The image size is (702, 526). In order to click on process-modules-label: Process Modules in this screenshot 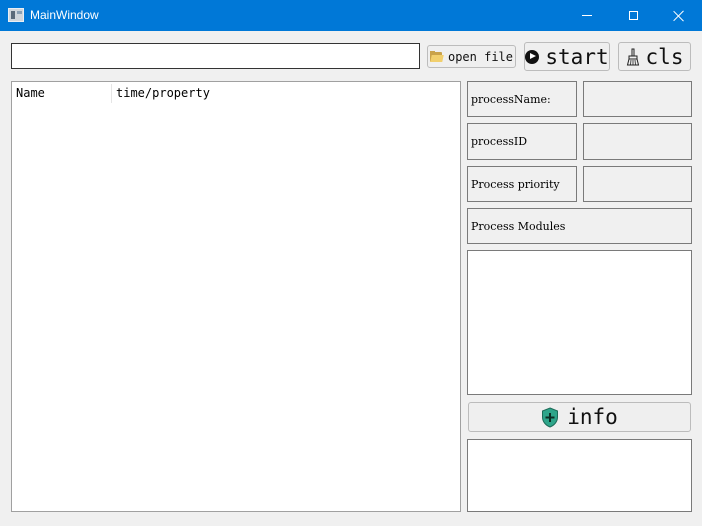, I will do `click(579, 226)`.